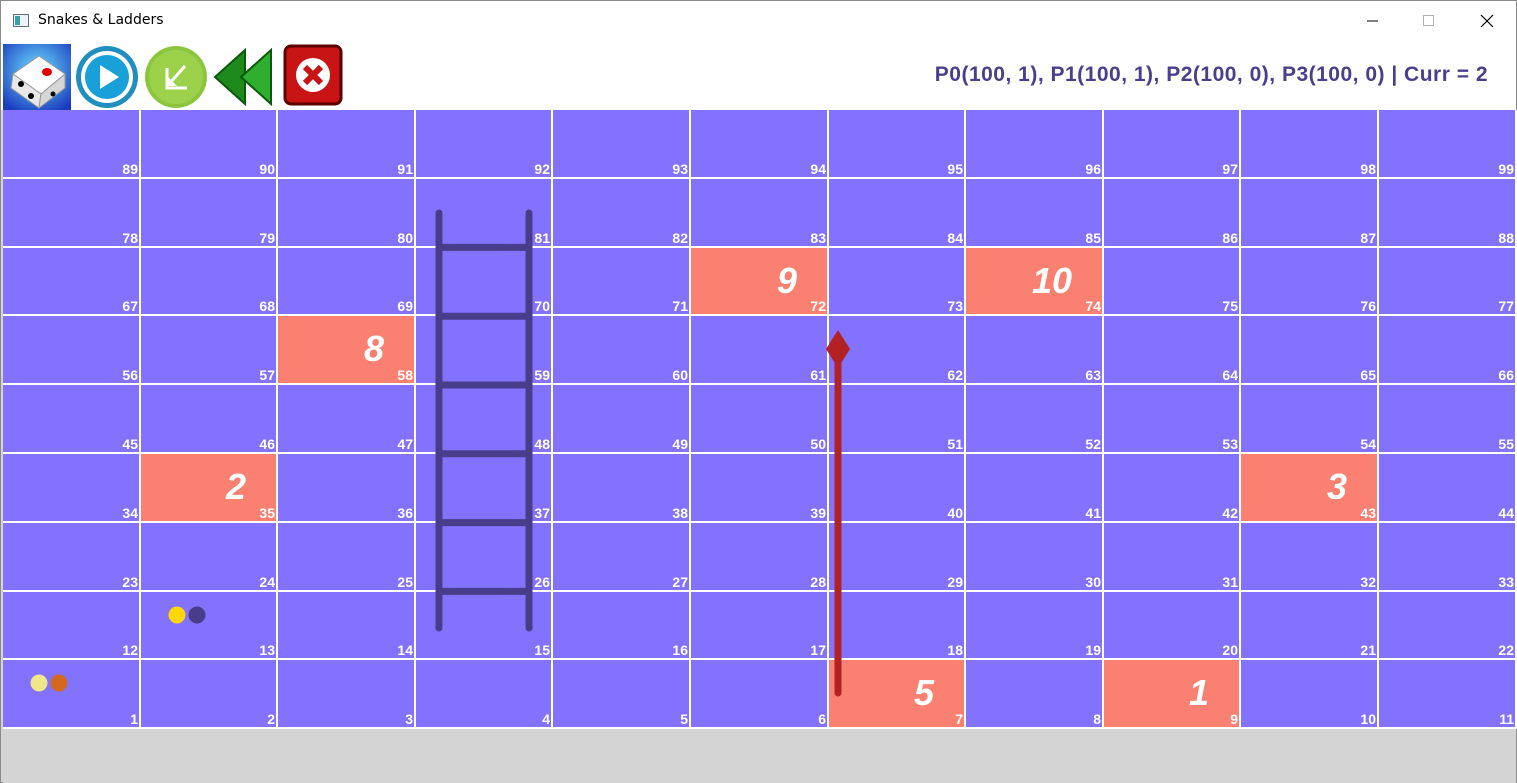 Image resolution: width=1517 pixels, height=783 pixels. What do you see at coordinates (1448, 488) in the screenshot?
I see `board-cell-44: 44` at bounding box center [1448, 488].